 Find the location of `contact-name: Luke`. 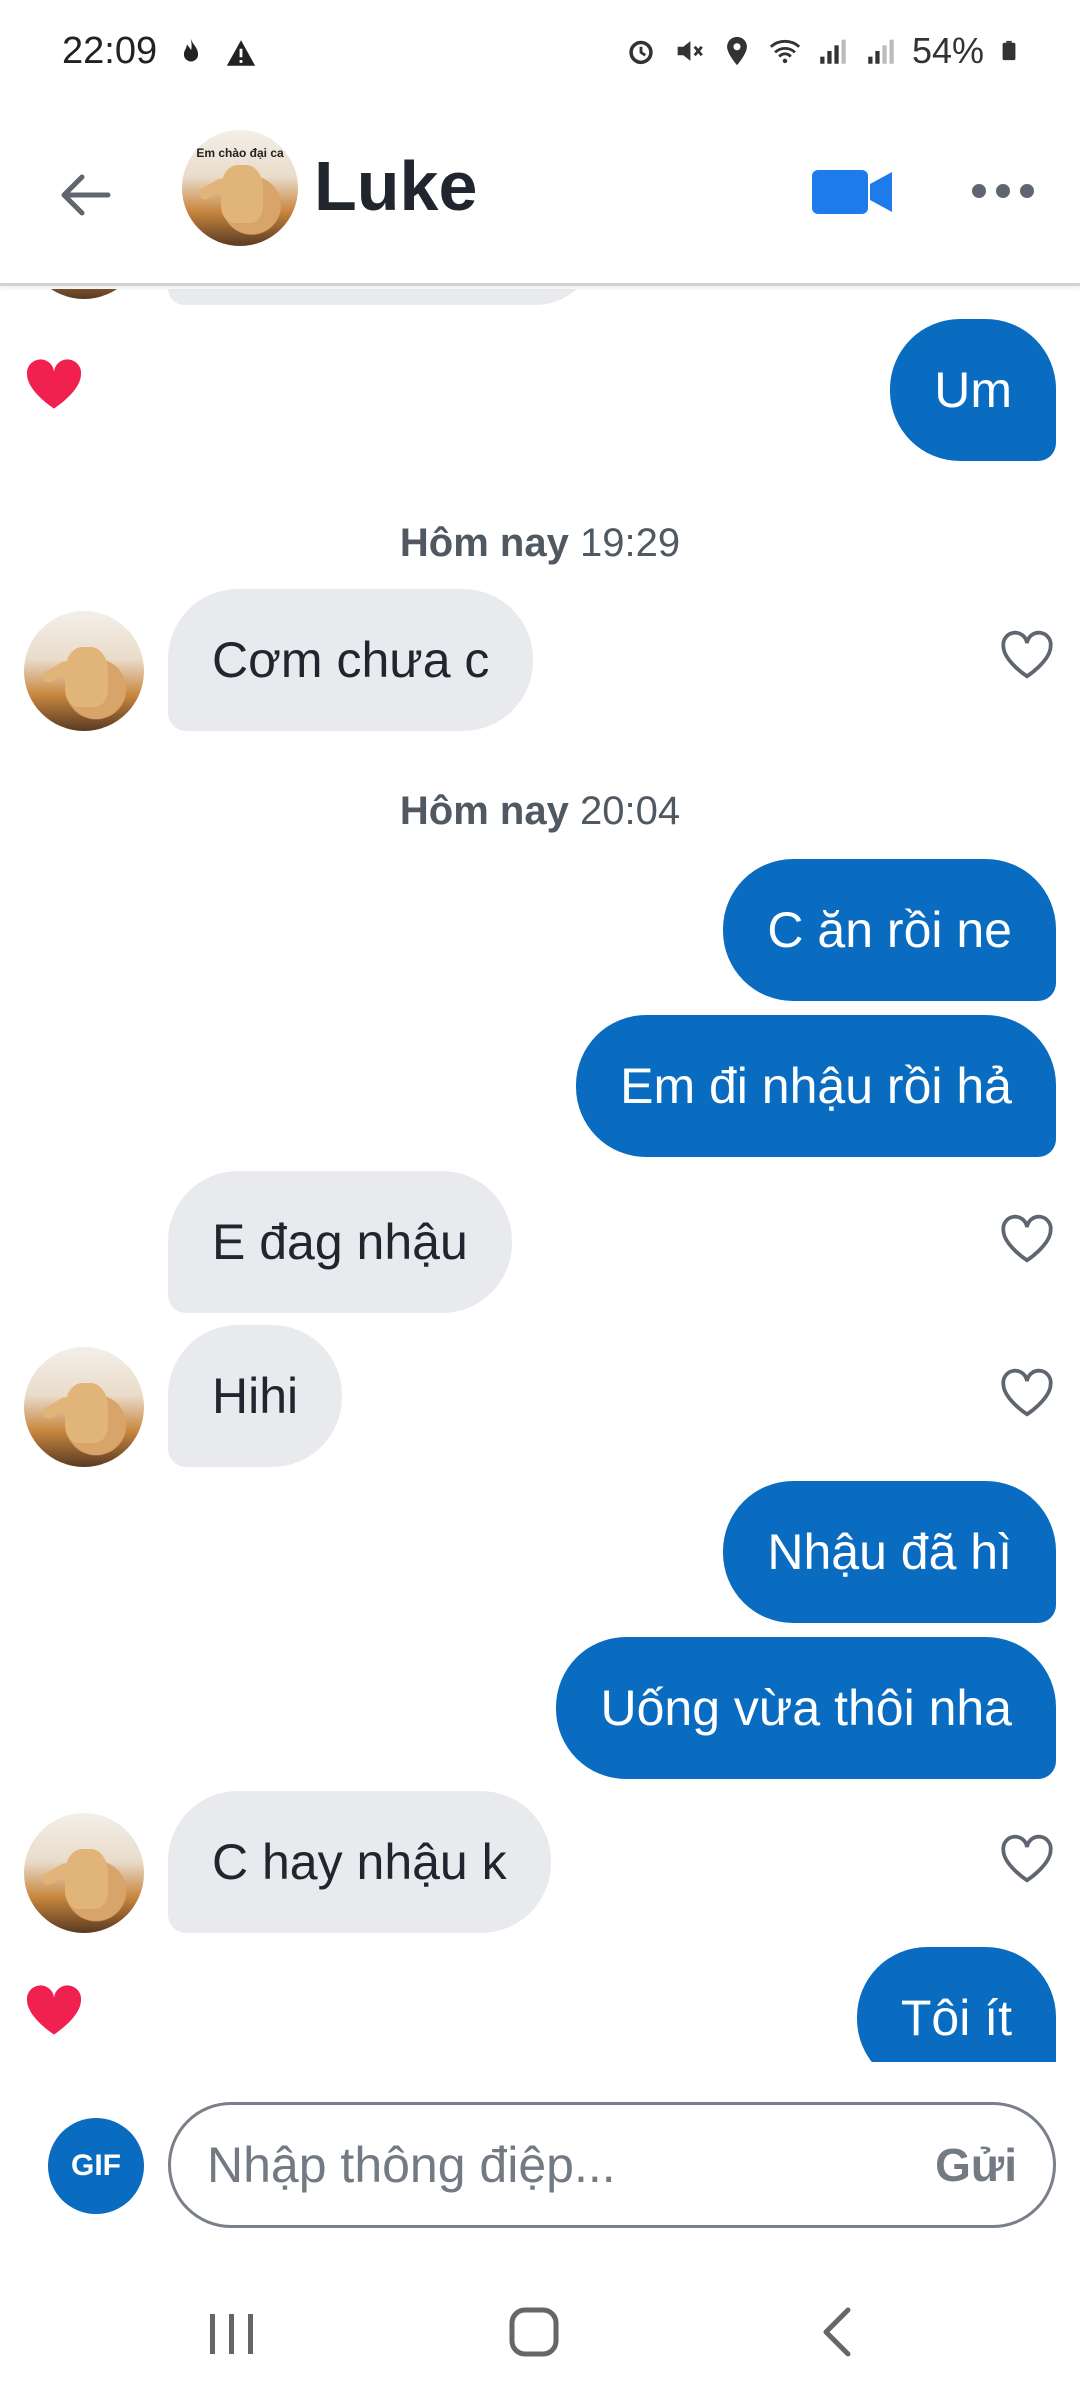

contact-name: Luke is located at coordinates (395, 186).